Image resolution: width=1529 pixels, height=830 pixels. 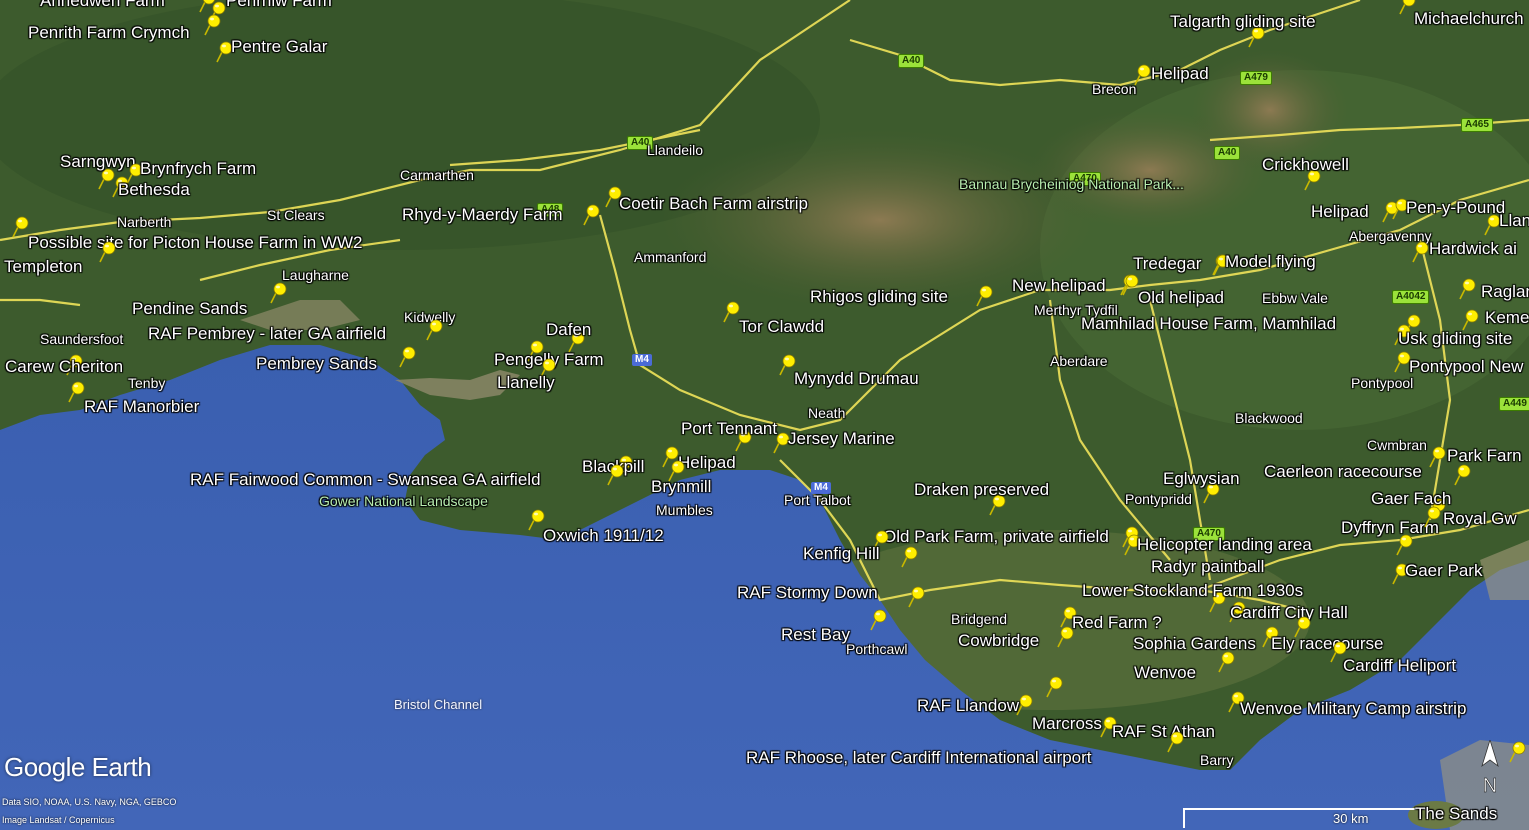 I want to click on placemark-label: Wenvoe Military Camp airstrip, so click(x=1353, y=708).